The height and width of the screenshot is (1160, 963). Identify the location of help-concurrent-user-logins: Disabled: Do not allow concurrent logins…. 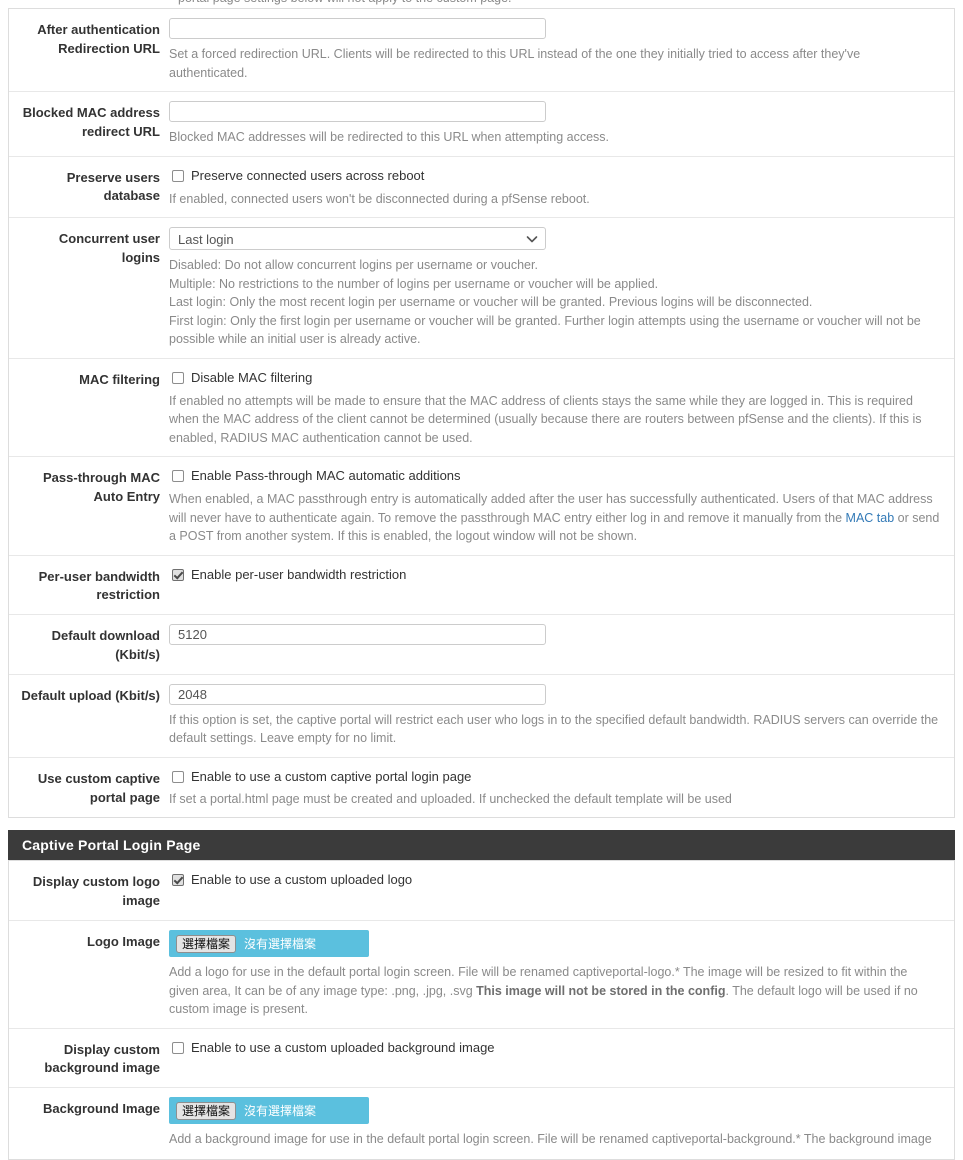
(554, 302).